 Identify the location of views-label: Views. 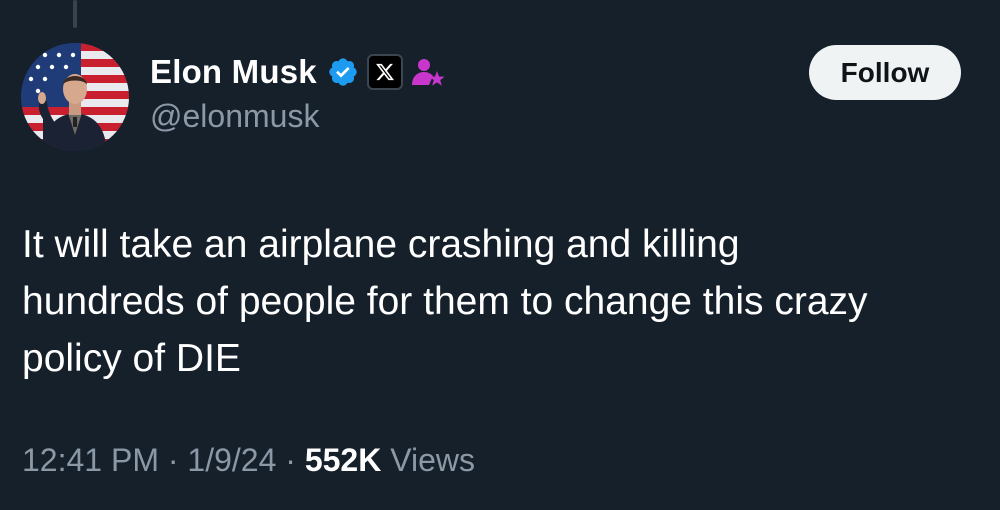
(432, 460).